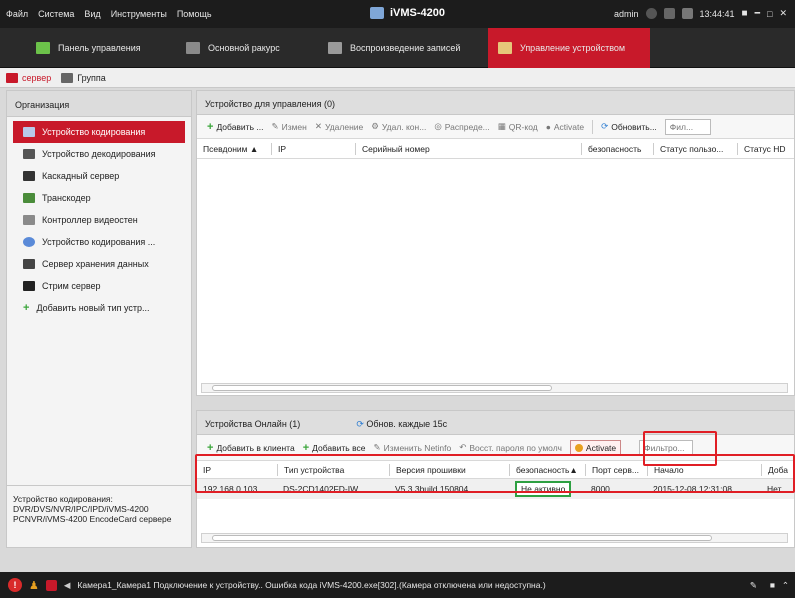 This screenshot has width=795, height=598. I want to click on tree-item-encoding-device: Устройство кодирования, so click(99, 132).